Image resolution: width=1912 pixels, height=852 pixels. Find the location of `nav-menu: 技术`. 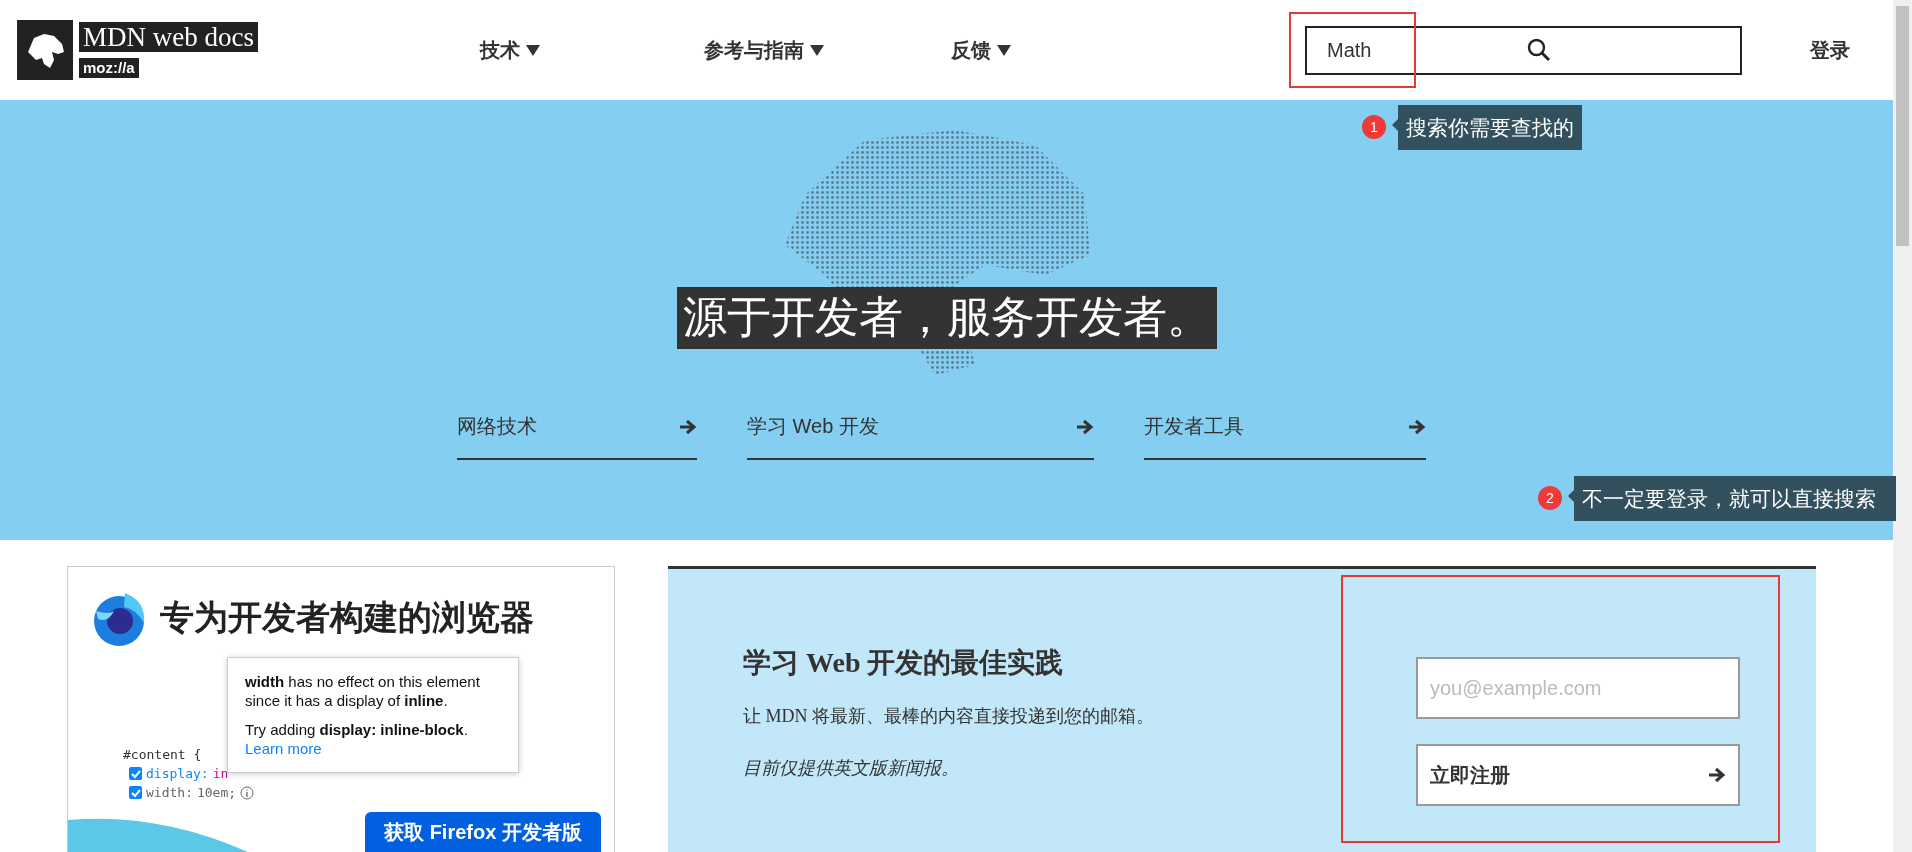

nav-menu: 技术 is located at coordinates (510, 50).